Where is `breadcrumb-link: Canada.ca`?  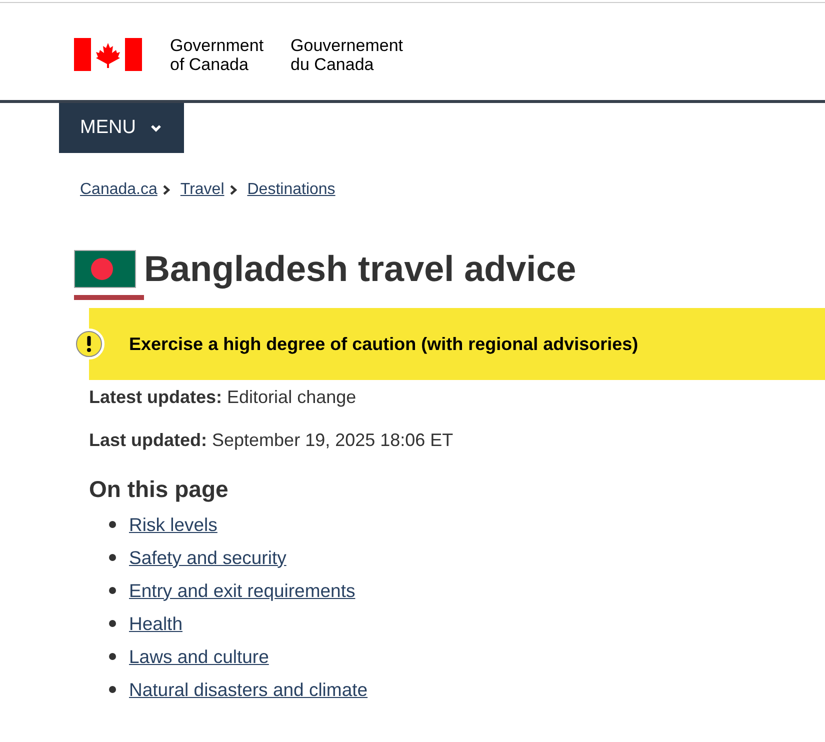
breadcrumb-link: Canada.ca is located at coordinates (119, 190).